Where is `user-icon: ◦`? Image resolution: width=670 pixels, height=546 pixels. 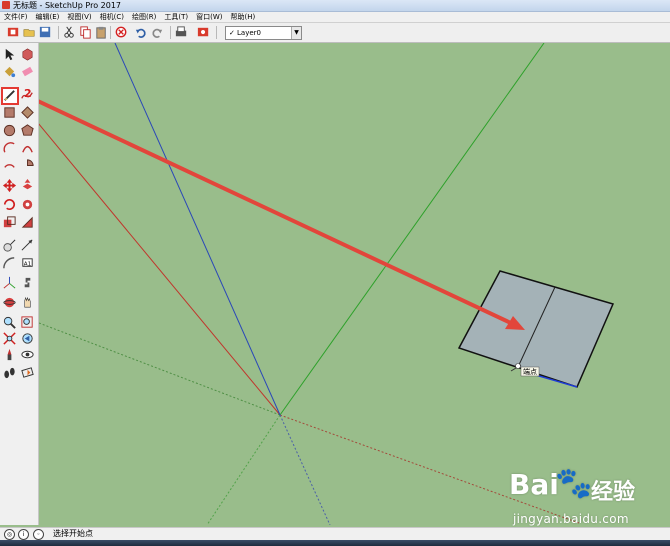
user-icon: ◦ is located at coordinates (38, 534).